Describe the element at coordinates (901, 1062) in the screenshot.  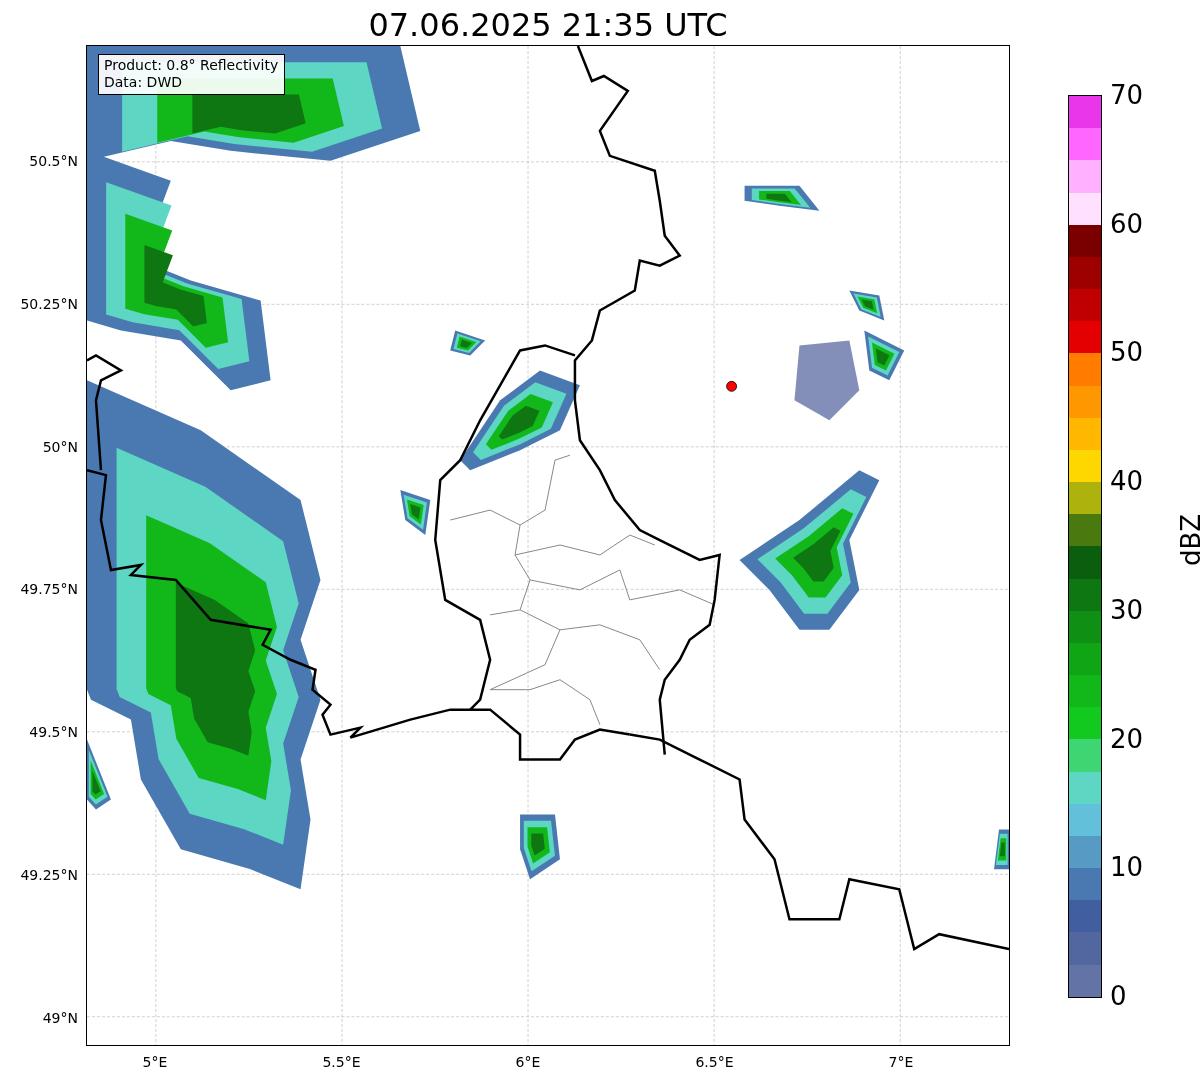
I see `axis-tick-label: 7°E` at that location.